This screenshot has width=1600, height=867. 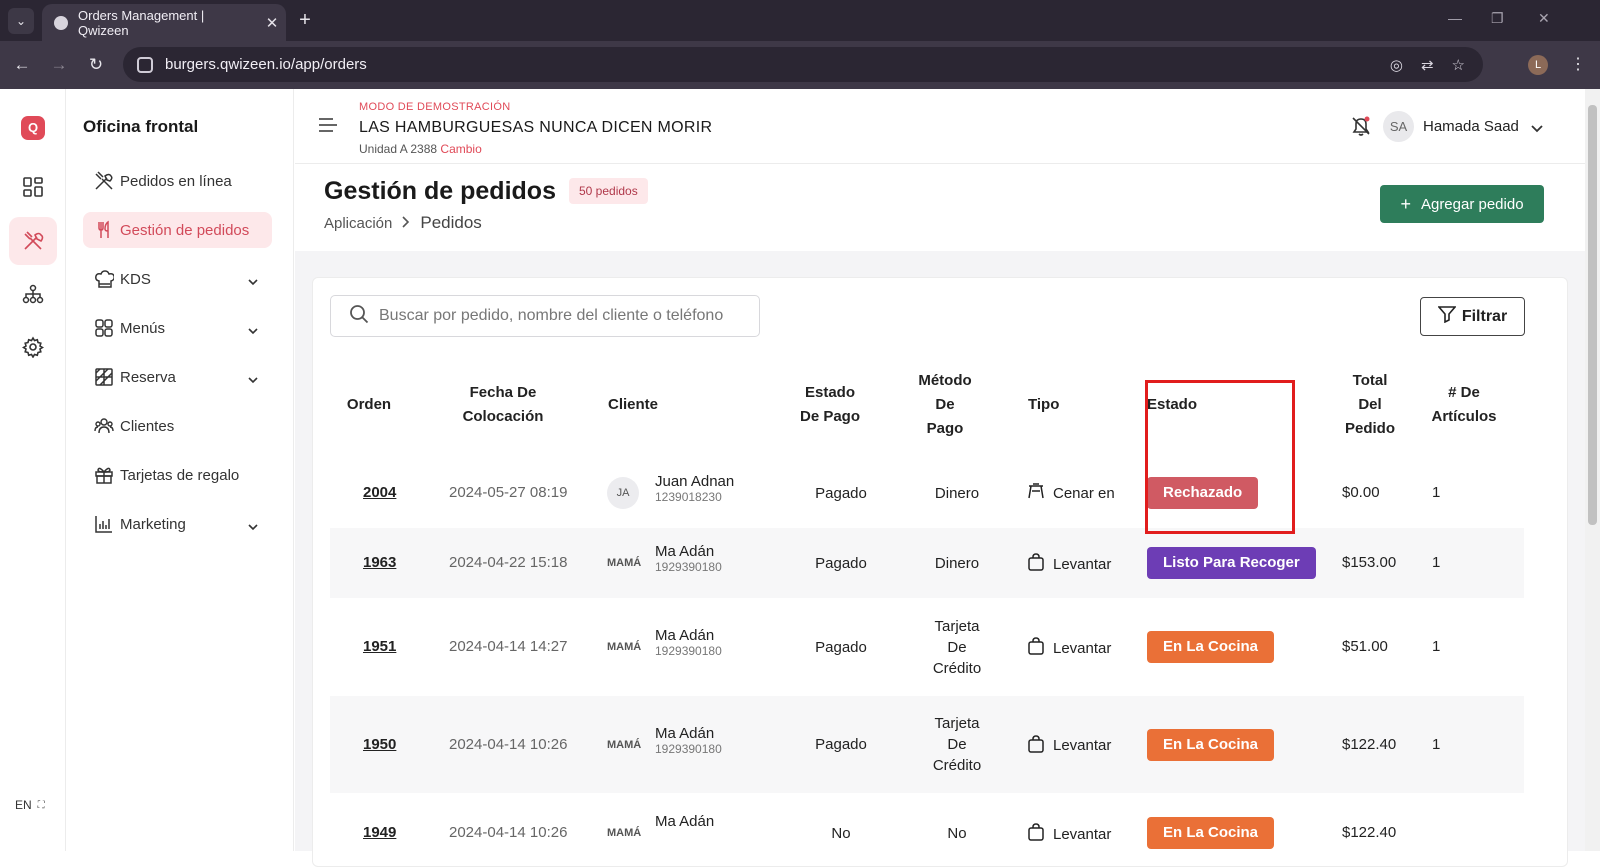 What do you see at coordinates (406, 223) in the screenshot?
I see `breadcrumb-chevron-icon` at bounding box center [406, 223].